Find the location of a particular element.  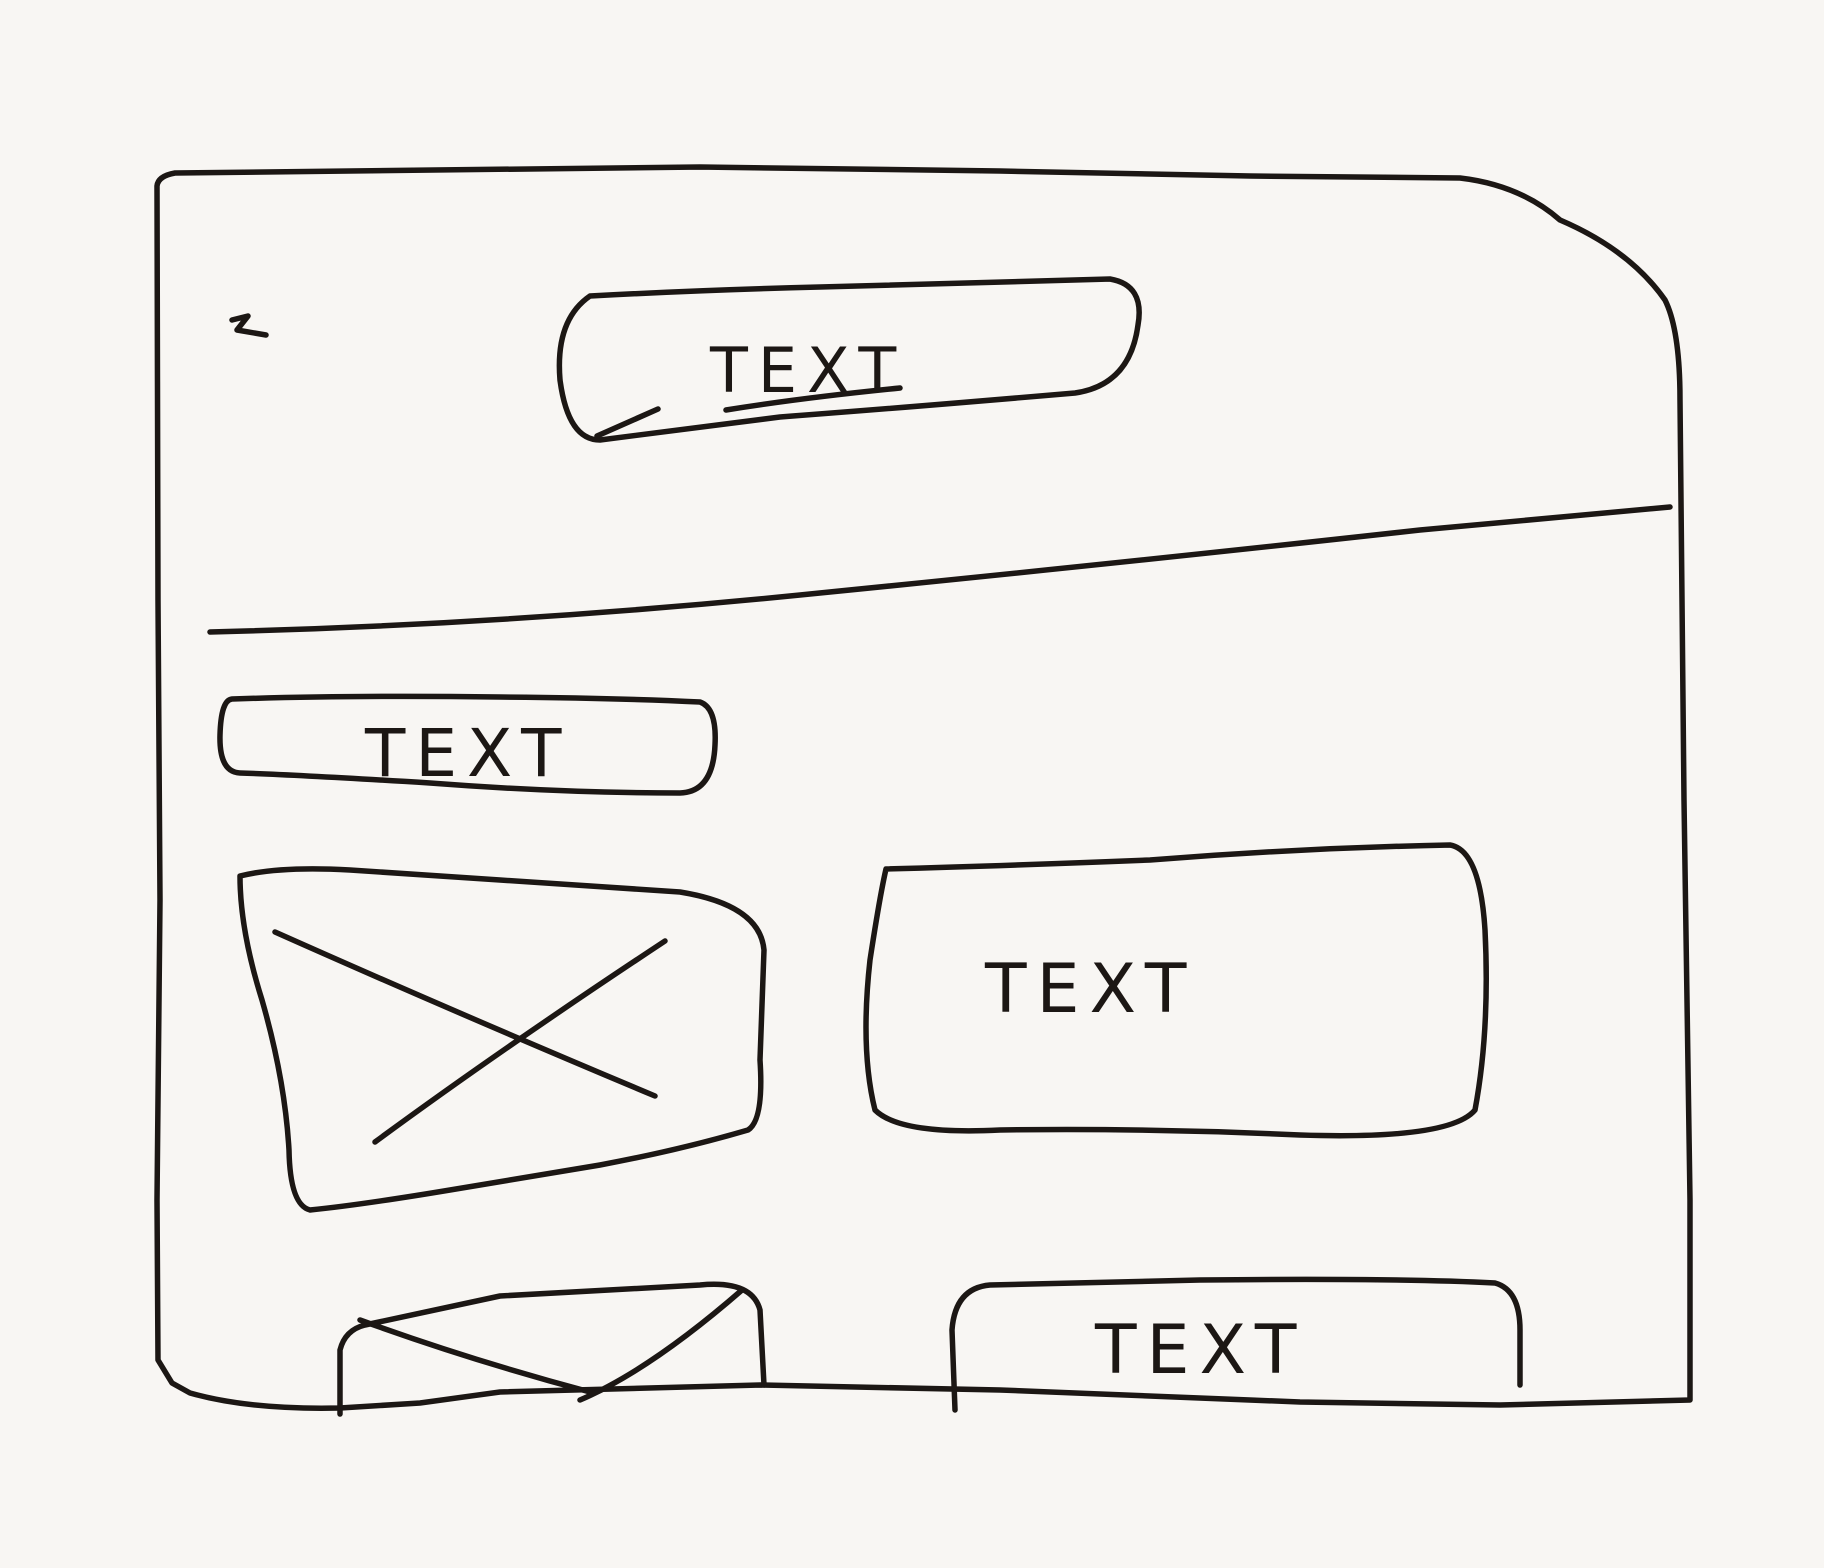

text-card-2-text: TEXT is located at coordinates (1200, 1350).